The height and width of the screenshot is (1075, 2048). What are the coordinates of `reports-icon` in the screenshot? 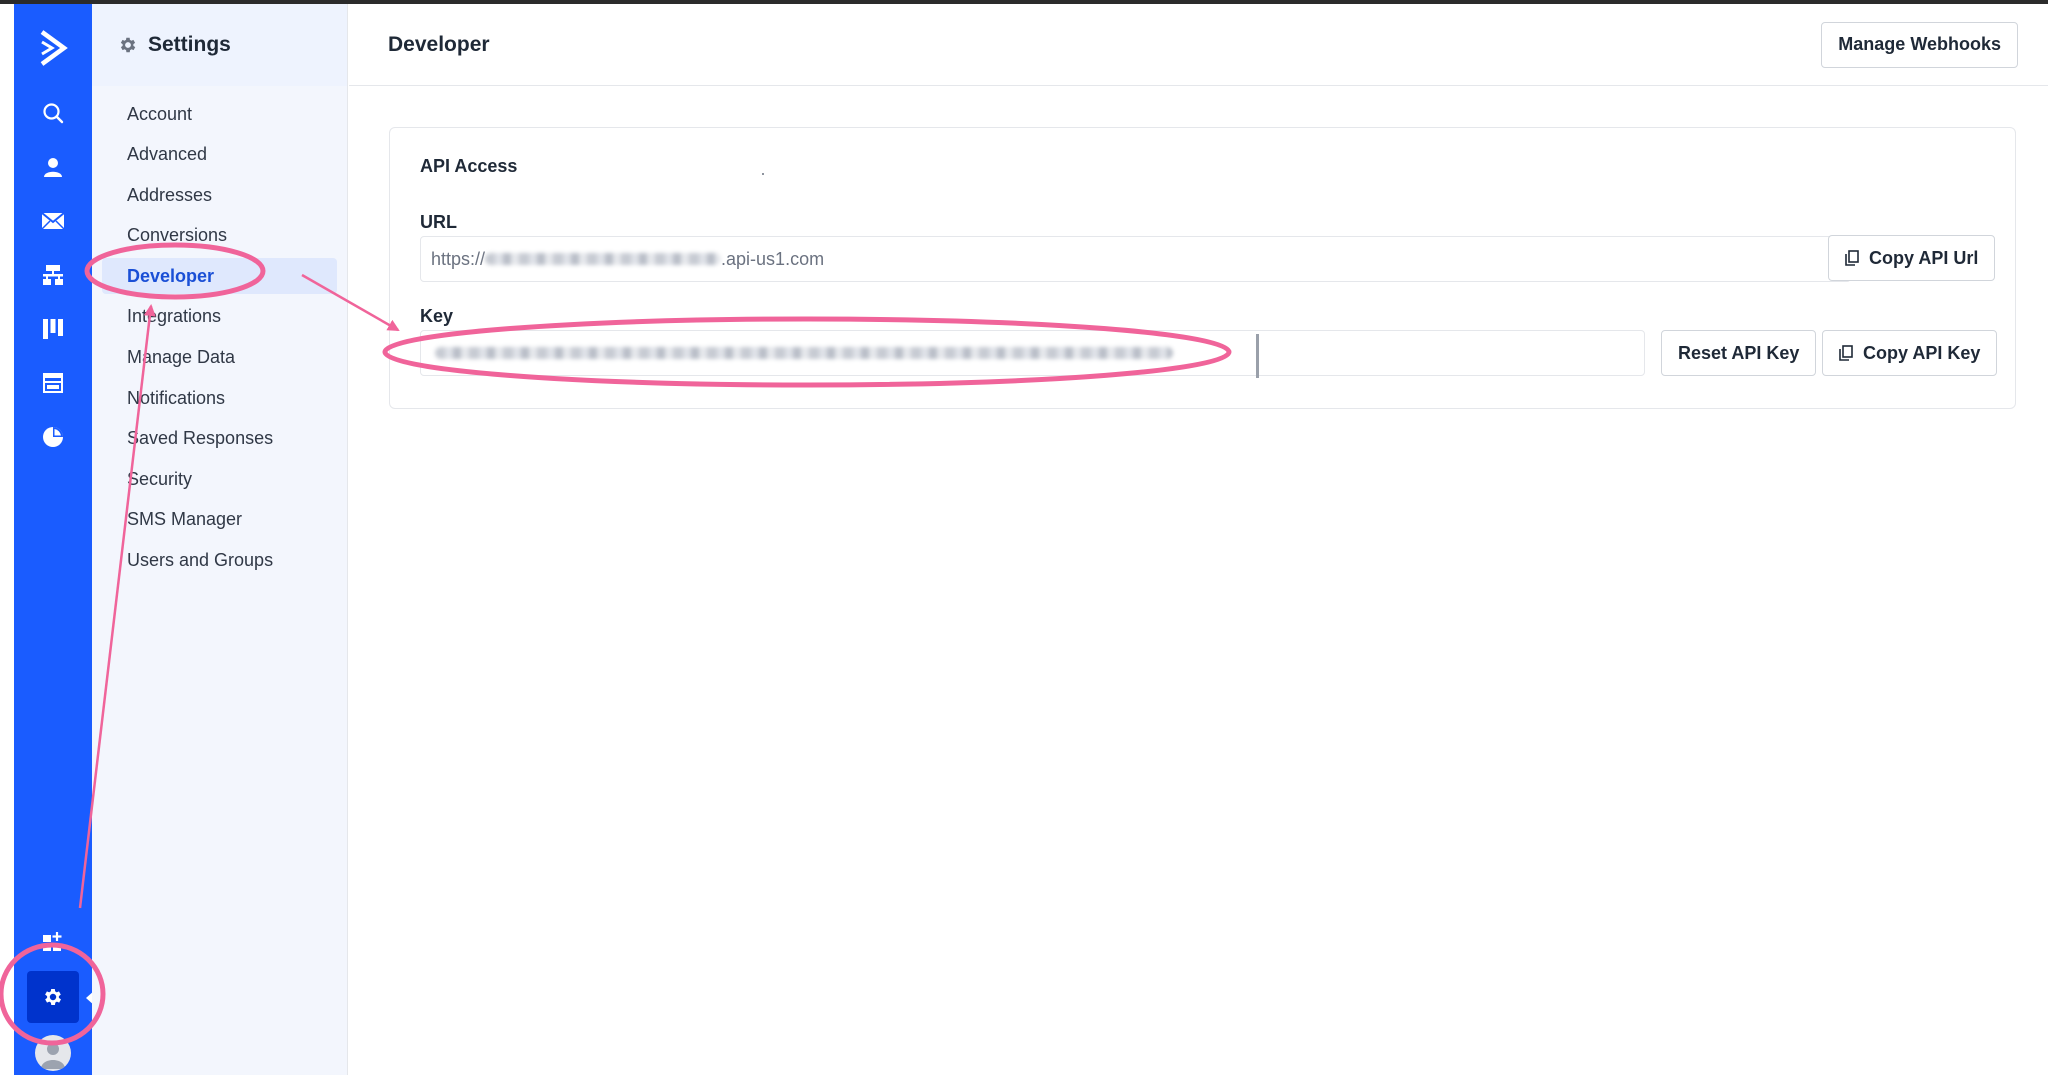 It's located at (53, 437).